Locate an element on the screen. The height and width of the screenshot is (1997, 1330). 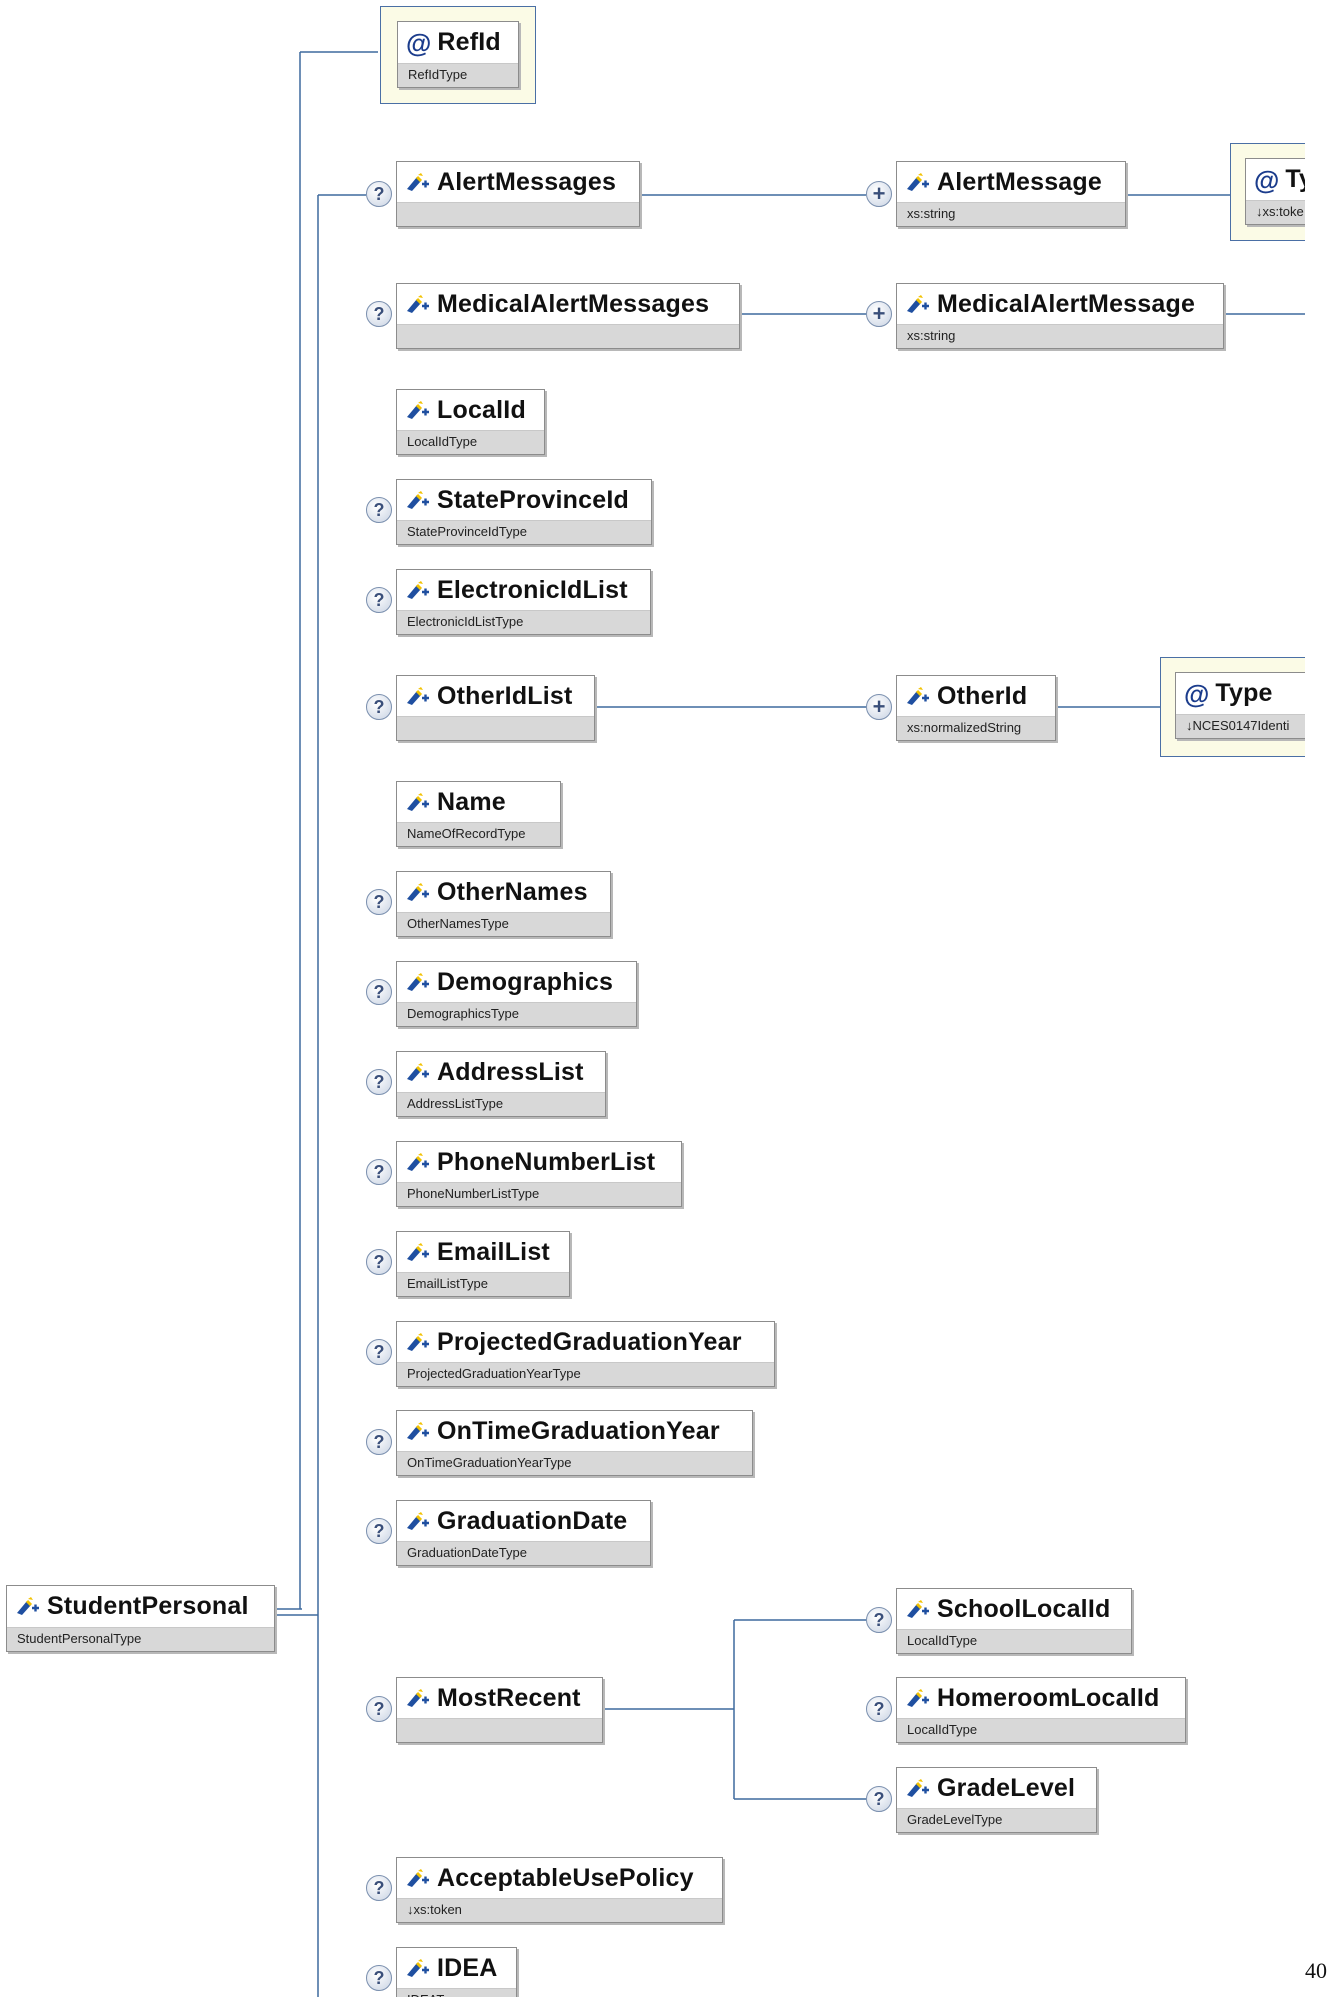
otherid-type-attribute-group: @ Type ↓NCES0147Identi is located at coordinates (1232, 707).